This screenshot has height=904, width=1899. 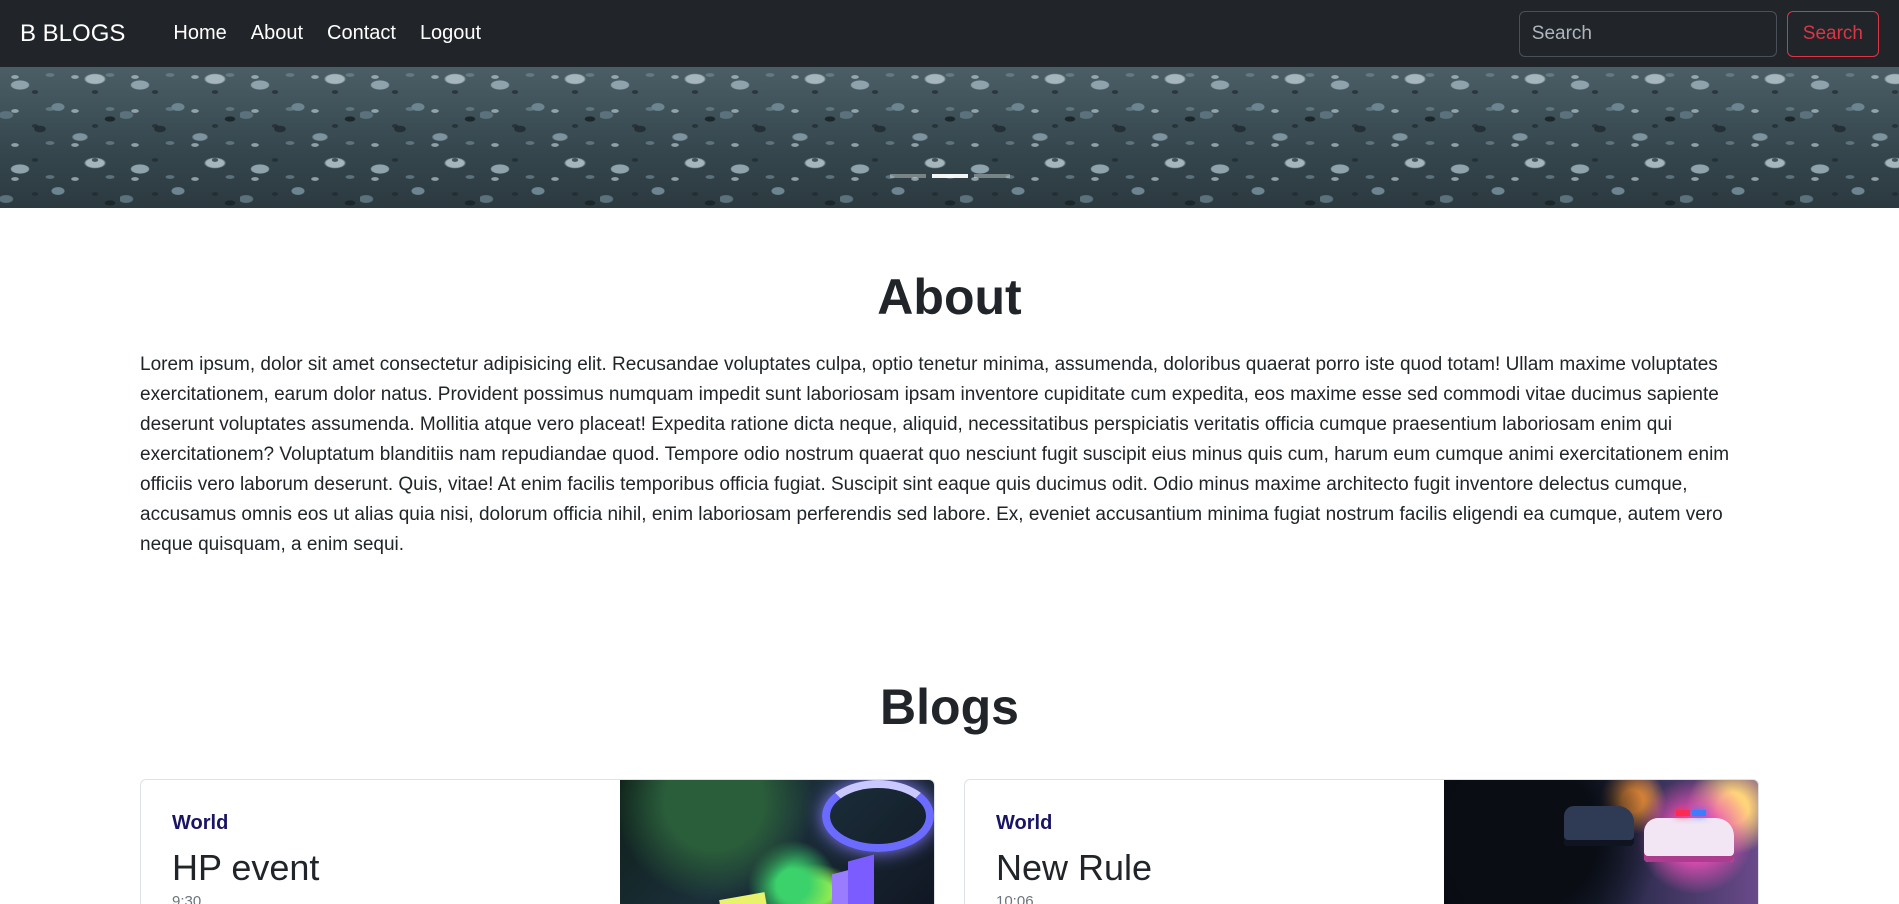 What do you see at coordinates (537, 841) in the screenshot?
I see `blog-card: World HP event 9:30` at bounding box center [537, 841].